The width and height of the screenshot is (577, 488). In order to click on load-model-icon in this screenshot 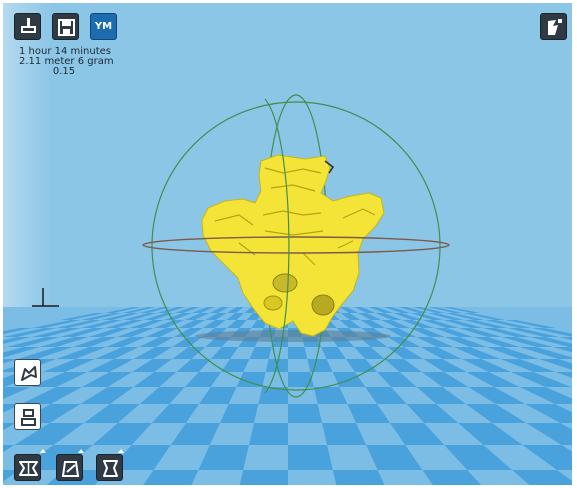, I will do `click(28, 25)`.